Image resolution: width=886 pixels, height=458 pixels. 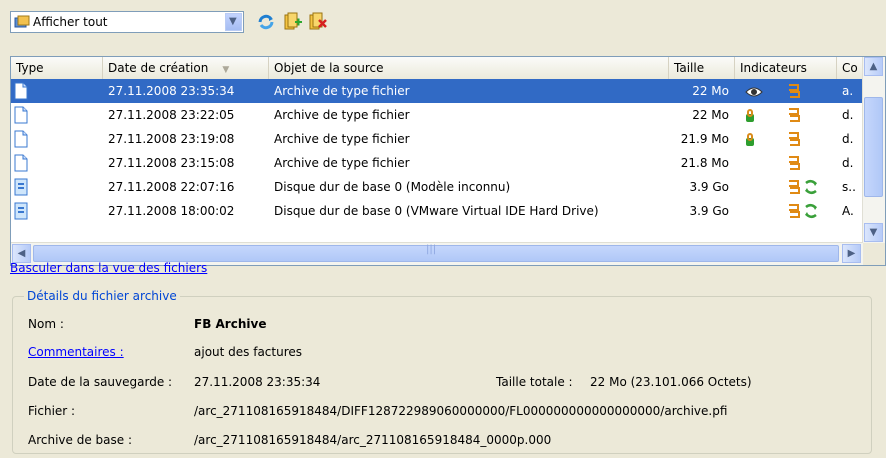 I want to click on cell-date: 27.11.2008 23:22:05, so click(x=171, y=115).